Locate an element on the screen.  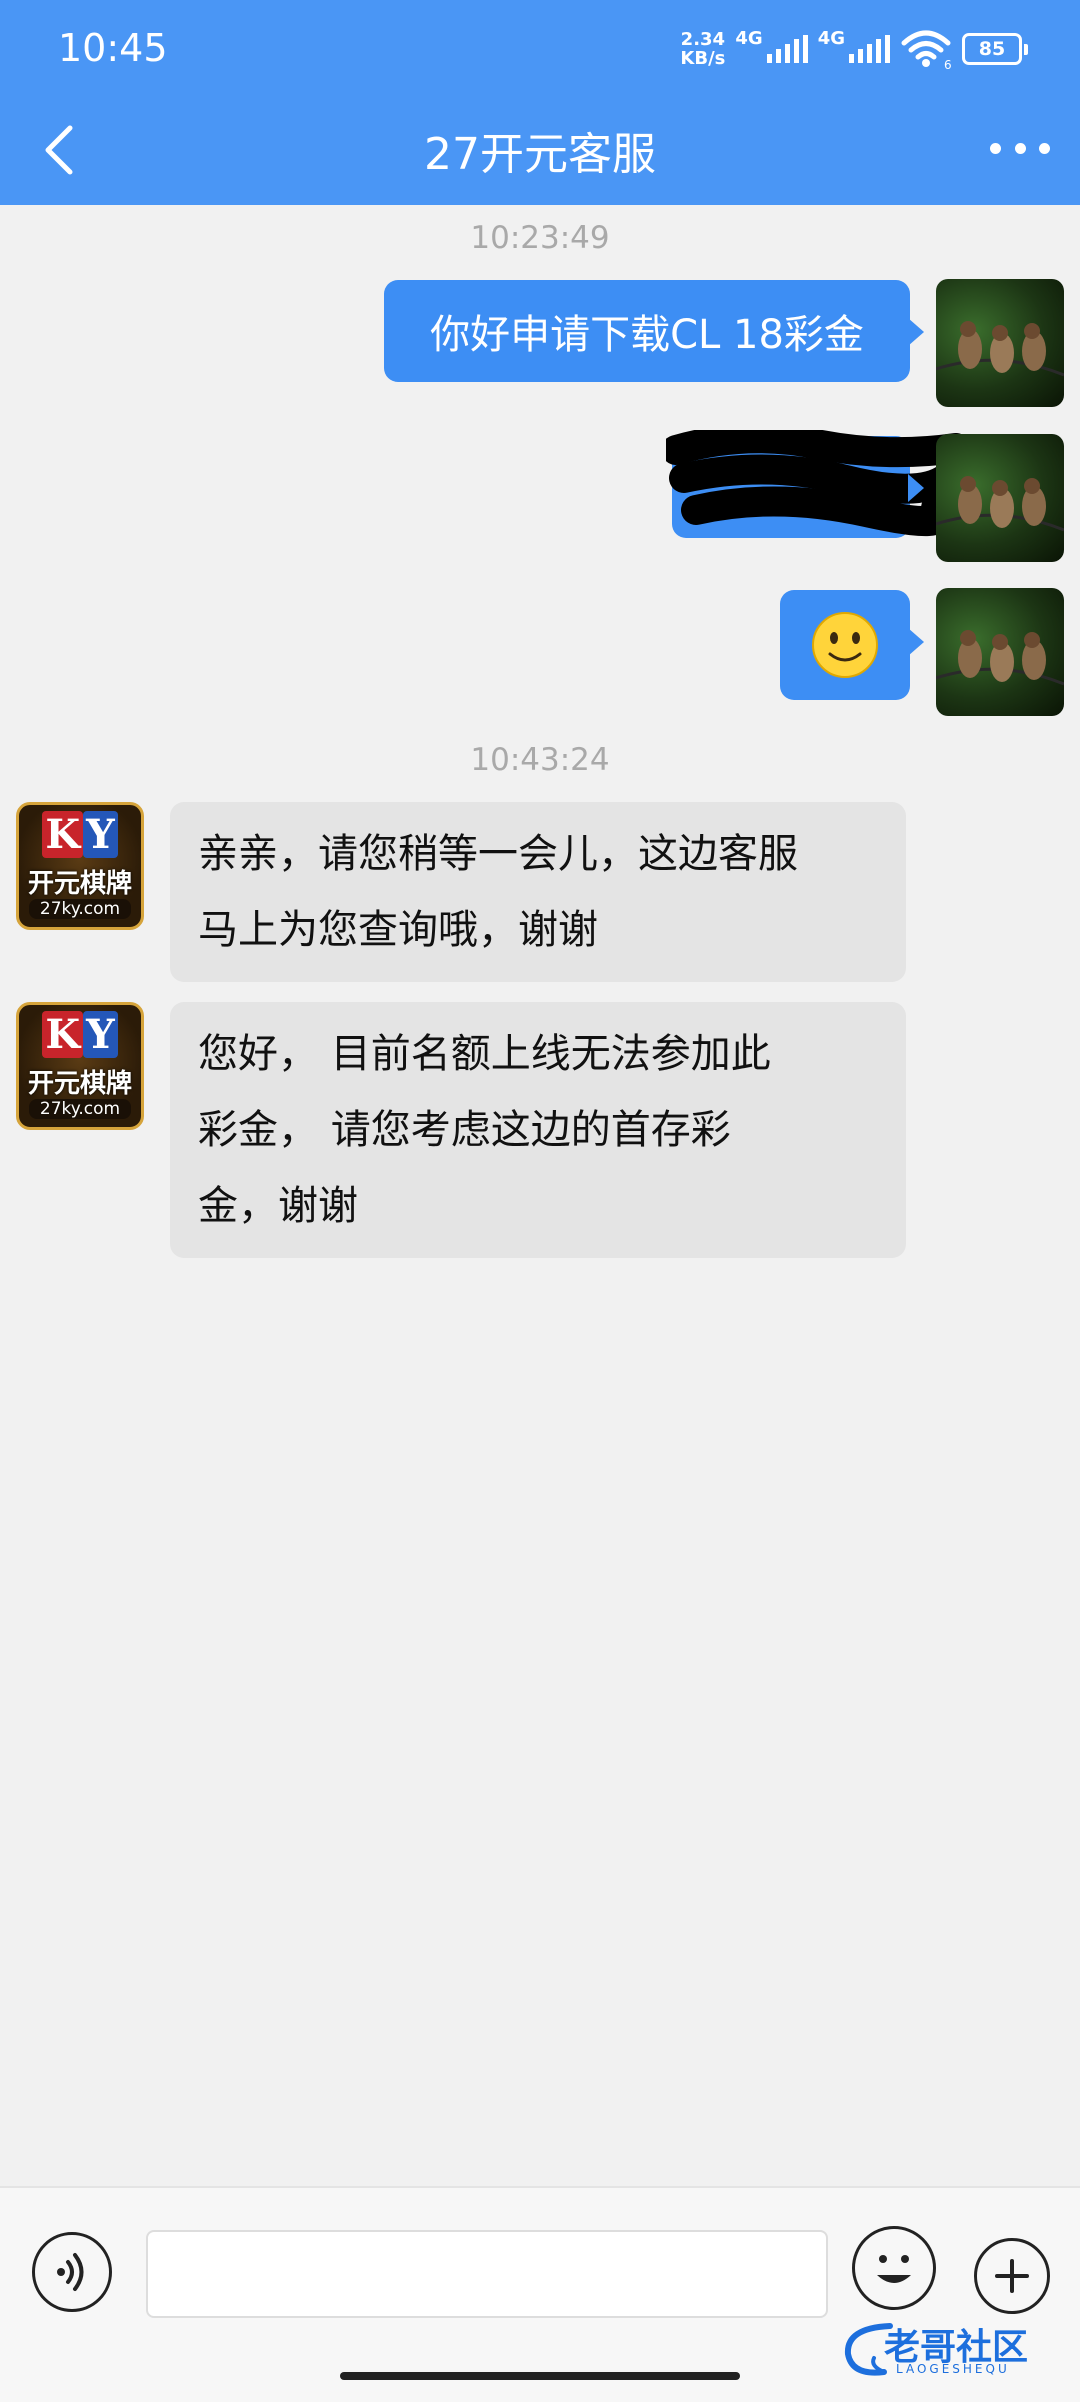
message-line: 马上为您查询哦，谢谢 is located at coordinates (398, 930).